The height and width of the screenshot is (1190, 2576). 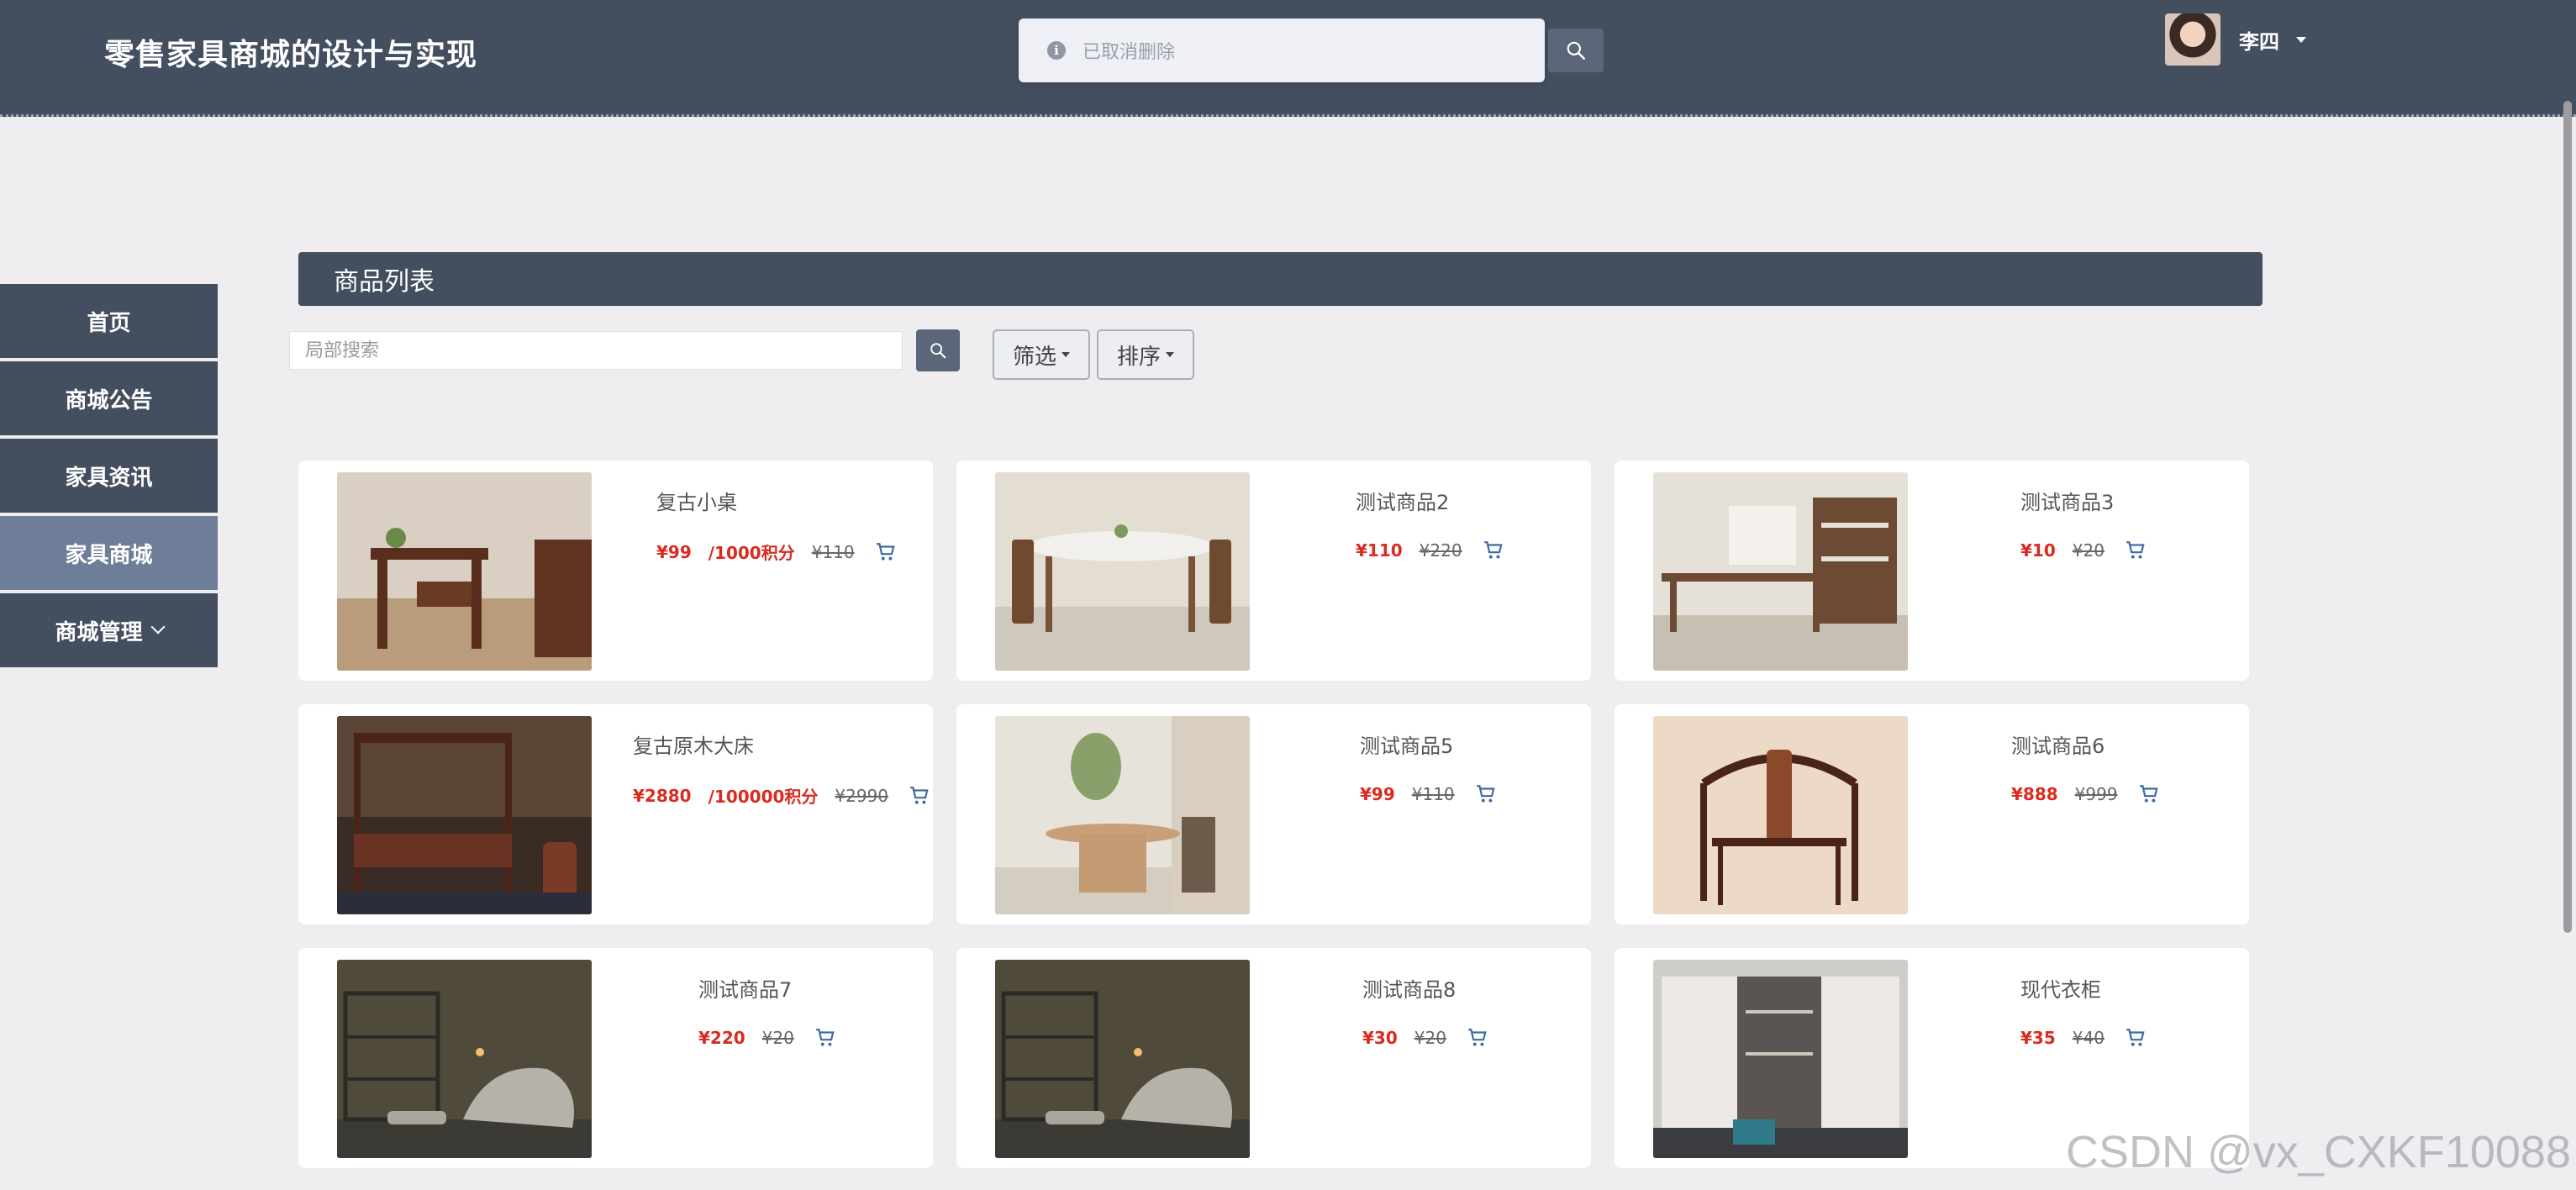 What do you see at coordinates (2067, 500) in the screenshot?
I see `product-name: 测试商品3` at bounding box center [2067, 500].